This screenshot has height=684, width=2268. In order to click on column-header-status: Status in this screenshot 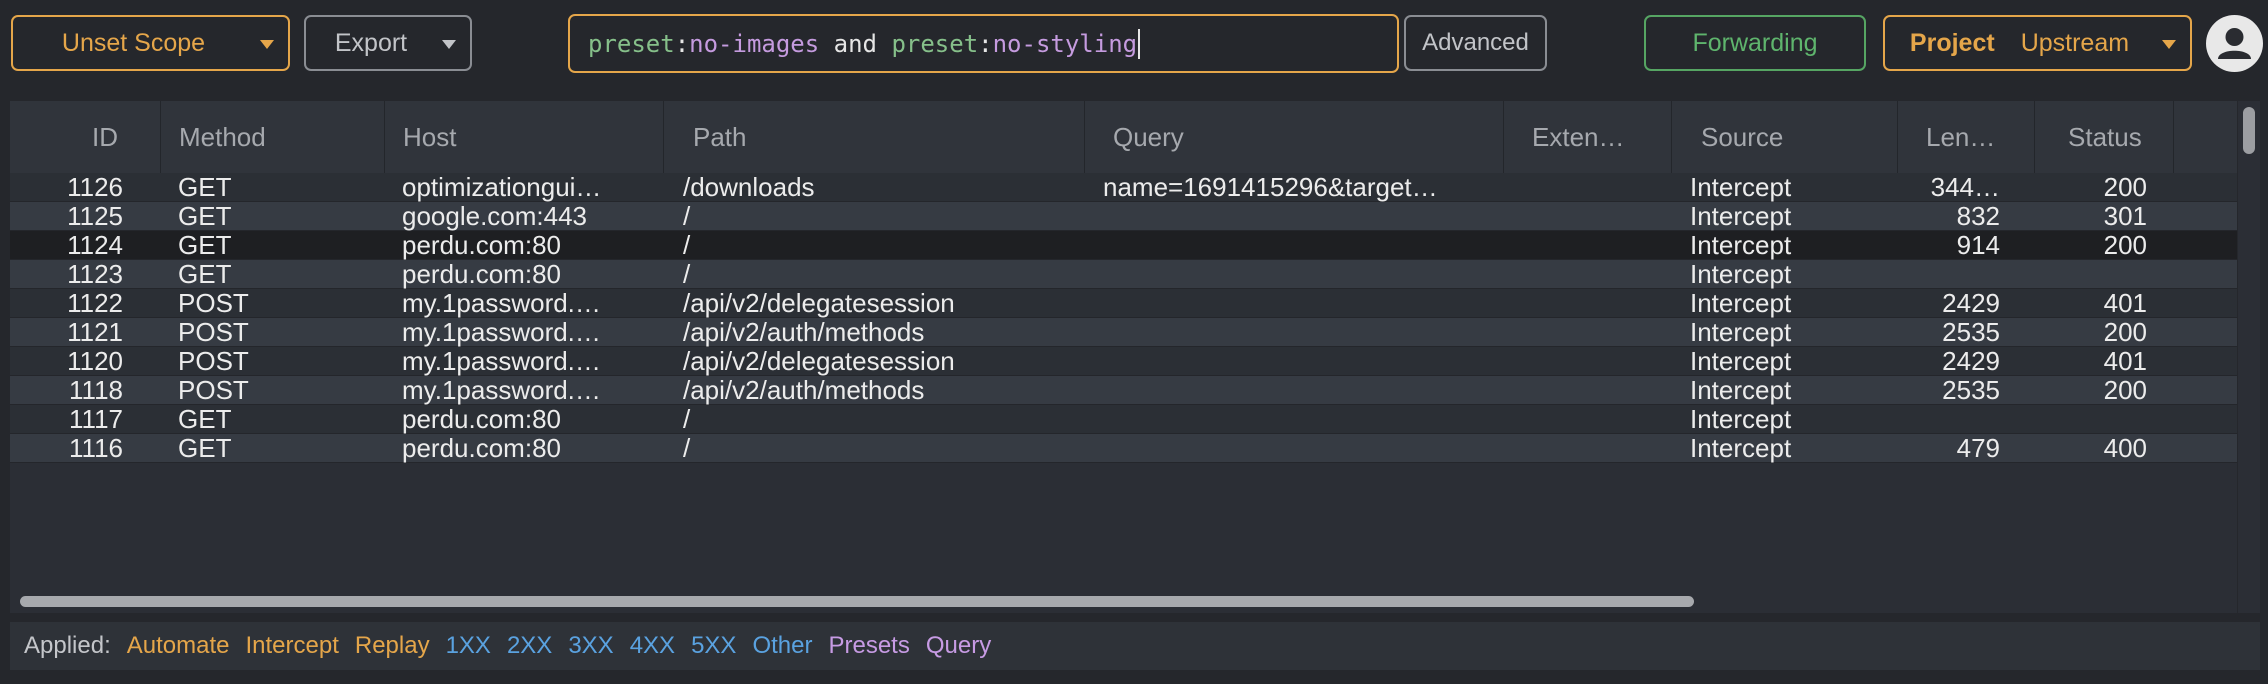, I will do `click(2103, 137)`.